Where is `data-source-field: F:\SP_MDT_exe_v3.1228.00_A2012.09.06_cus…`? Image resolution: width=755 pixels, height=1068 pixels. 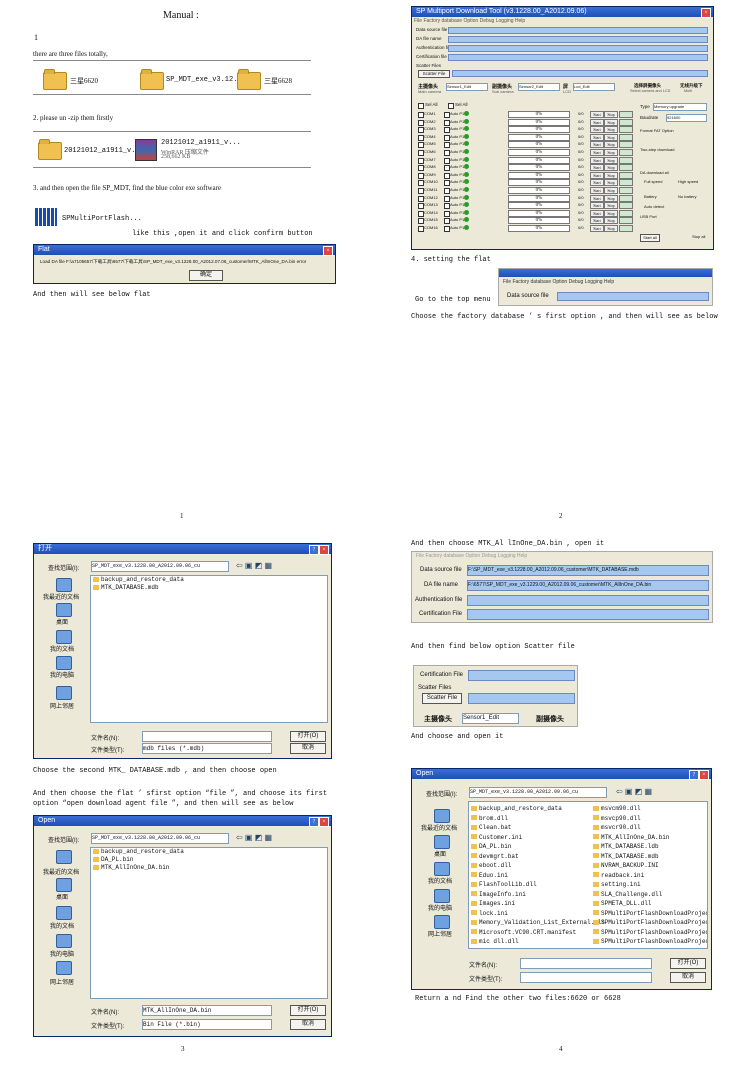
data-source-field: F:\SP_MDT_exe_v3.1228.00_A2012.09.06_cus… is located at coordinates (588, 570).